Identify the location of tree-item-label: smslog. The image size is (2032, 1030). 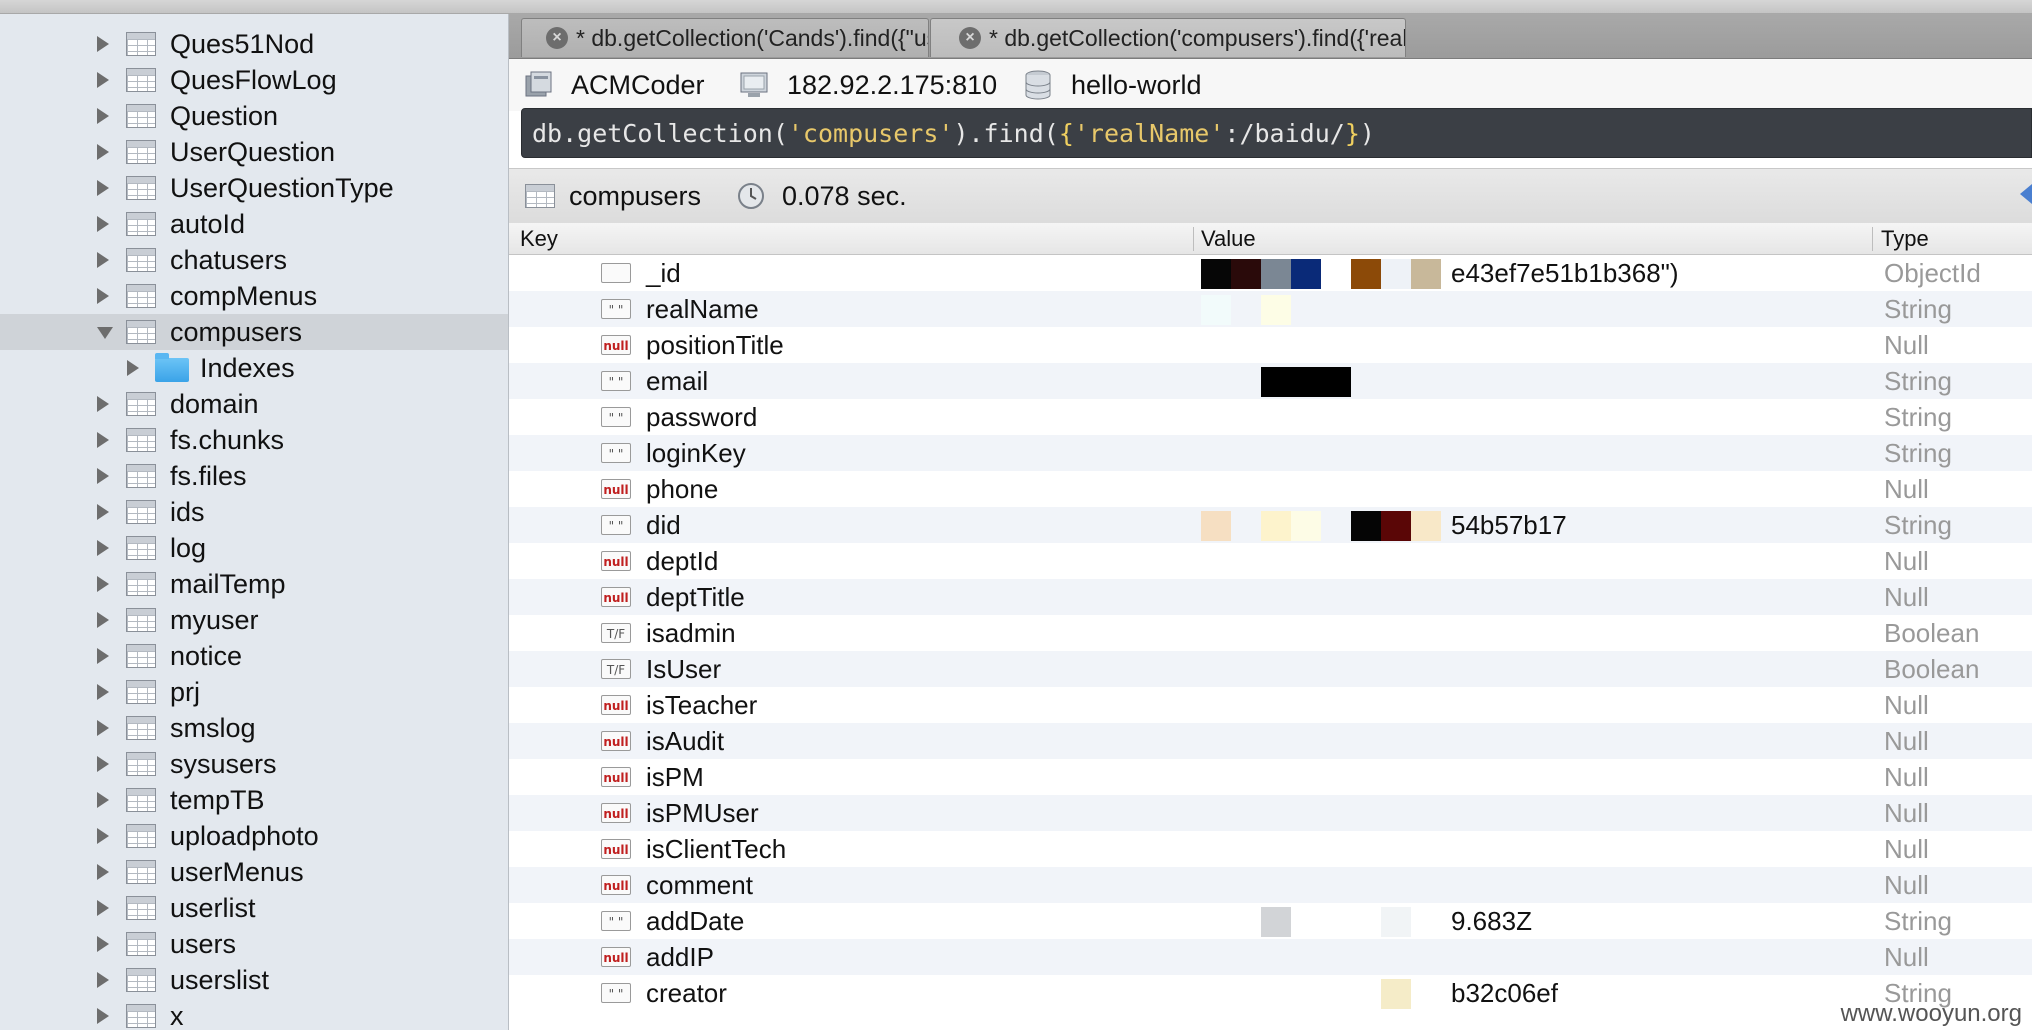
(213, 728).